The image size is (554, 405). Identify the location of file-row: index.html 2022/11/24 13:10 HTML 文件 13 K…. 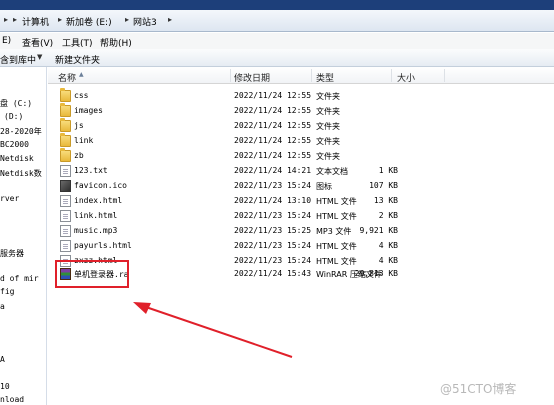
(301, 201).